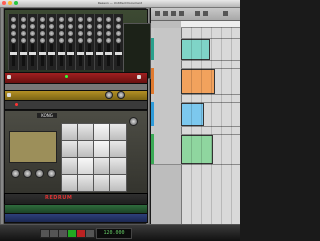 The height and width of the screenshot is (241, 320). Describe the element at coordinates (157, 13) in the screenshot. I see `select-tool-icon` at that location.